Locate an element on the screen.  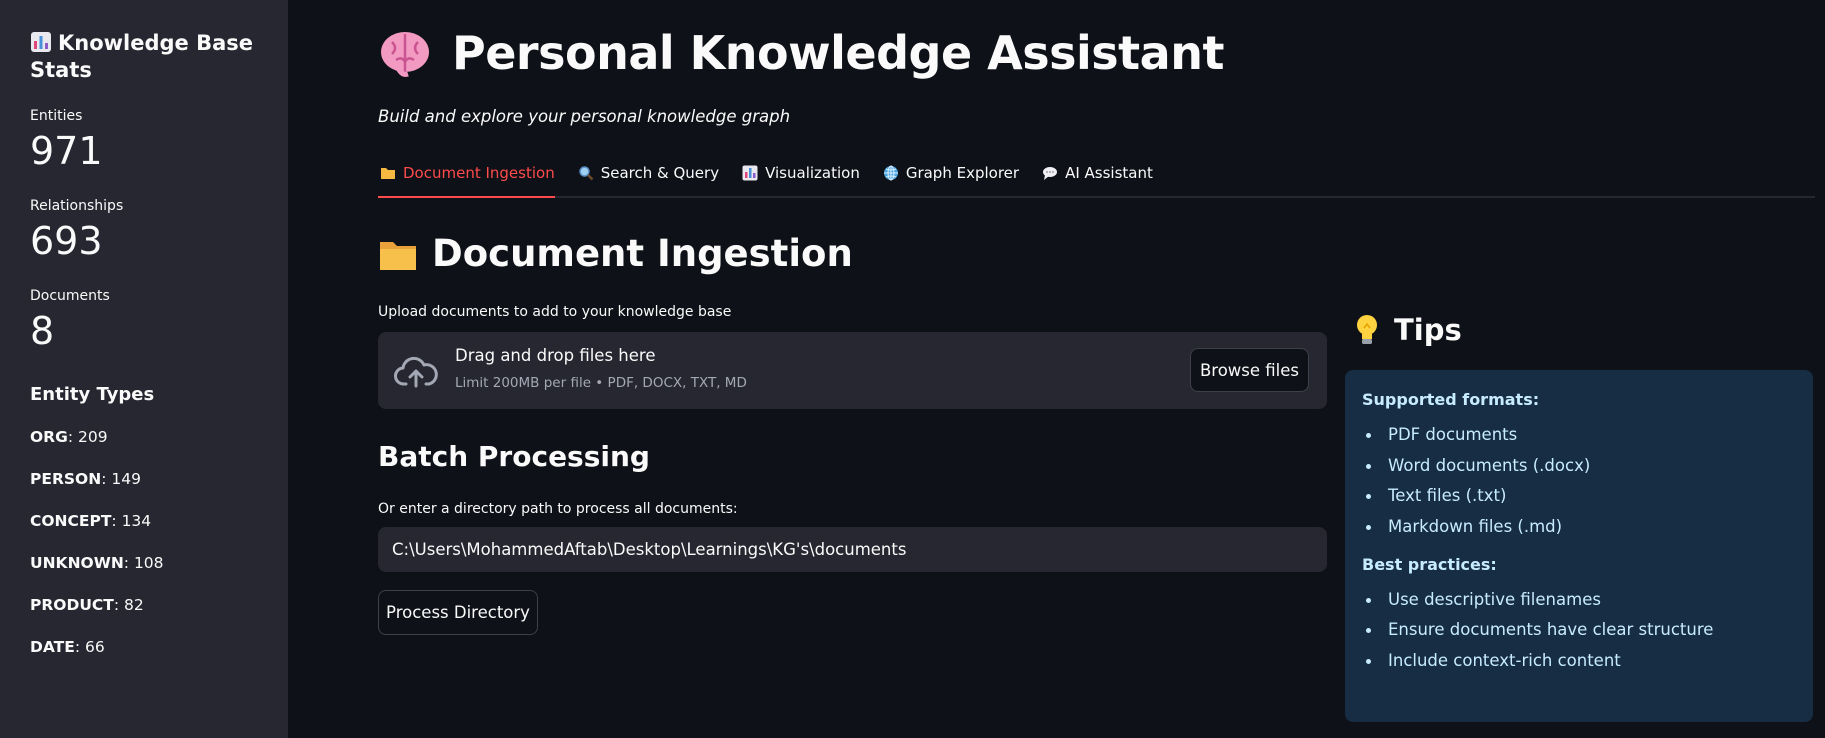
tab-ai-assistant: AI Assistant is located at coordinates (1096, 179).